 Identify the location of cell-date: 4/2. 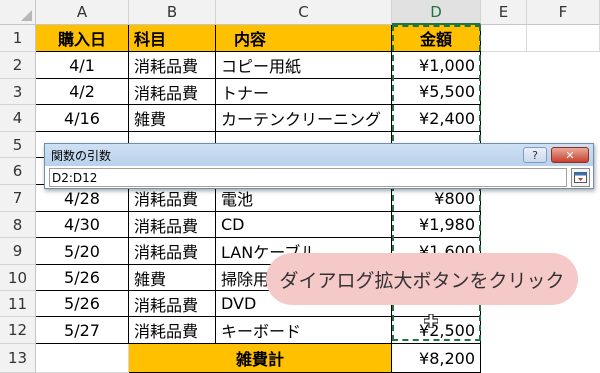
(82, 92).